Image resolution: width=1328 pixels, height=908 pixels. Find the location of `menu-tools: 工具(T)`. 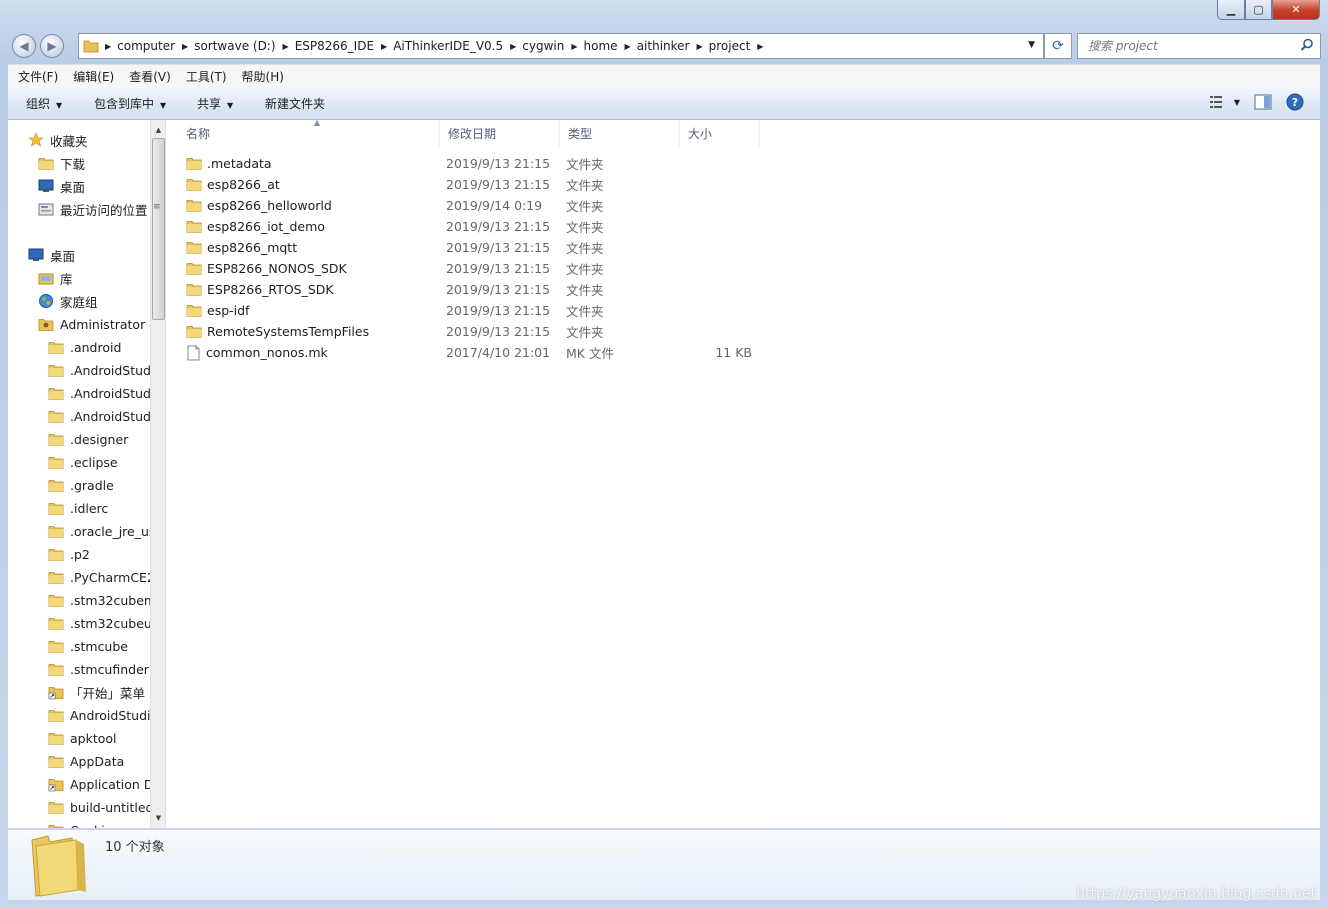

menu-tools: 工具(T) is located at coordinates (204, 76).